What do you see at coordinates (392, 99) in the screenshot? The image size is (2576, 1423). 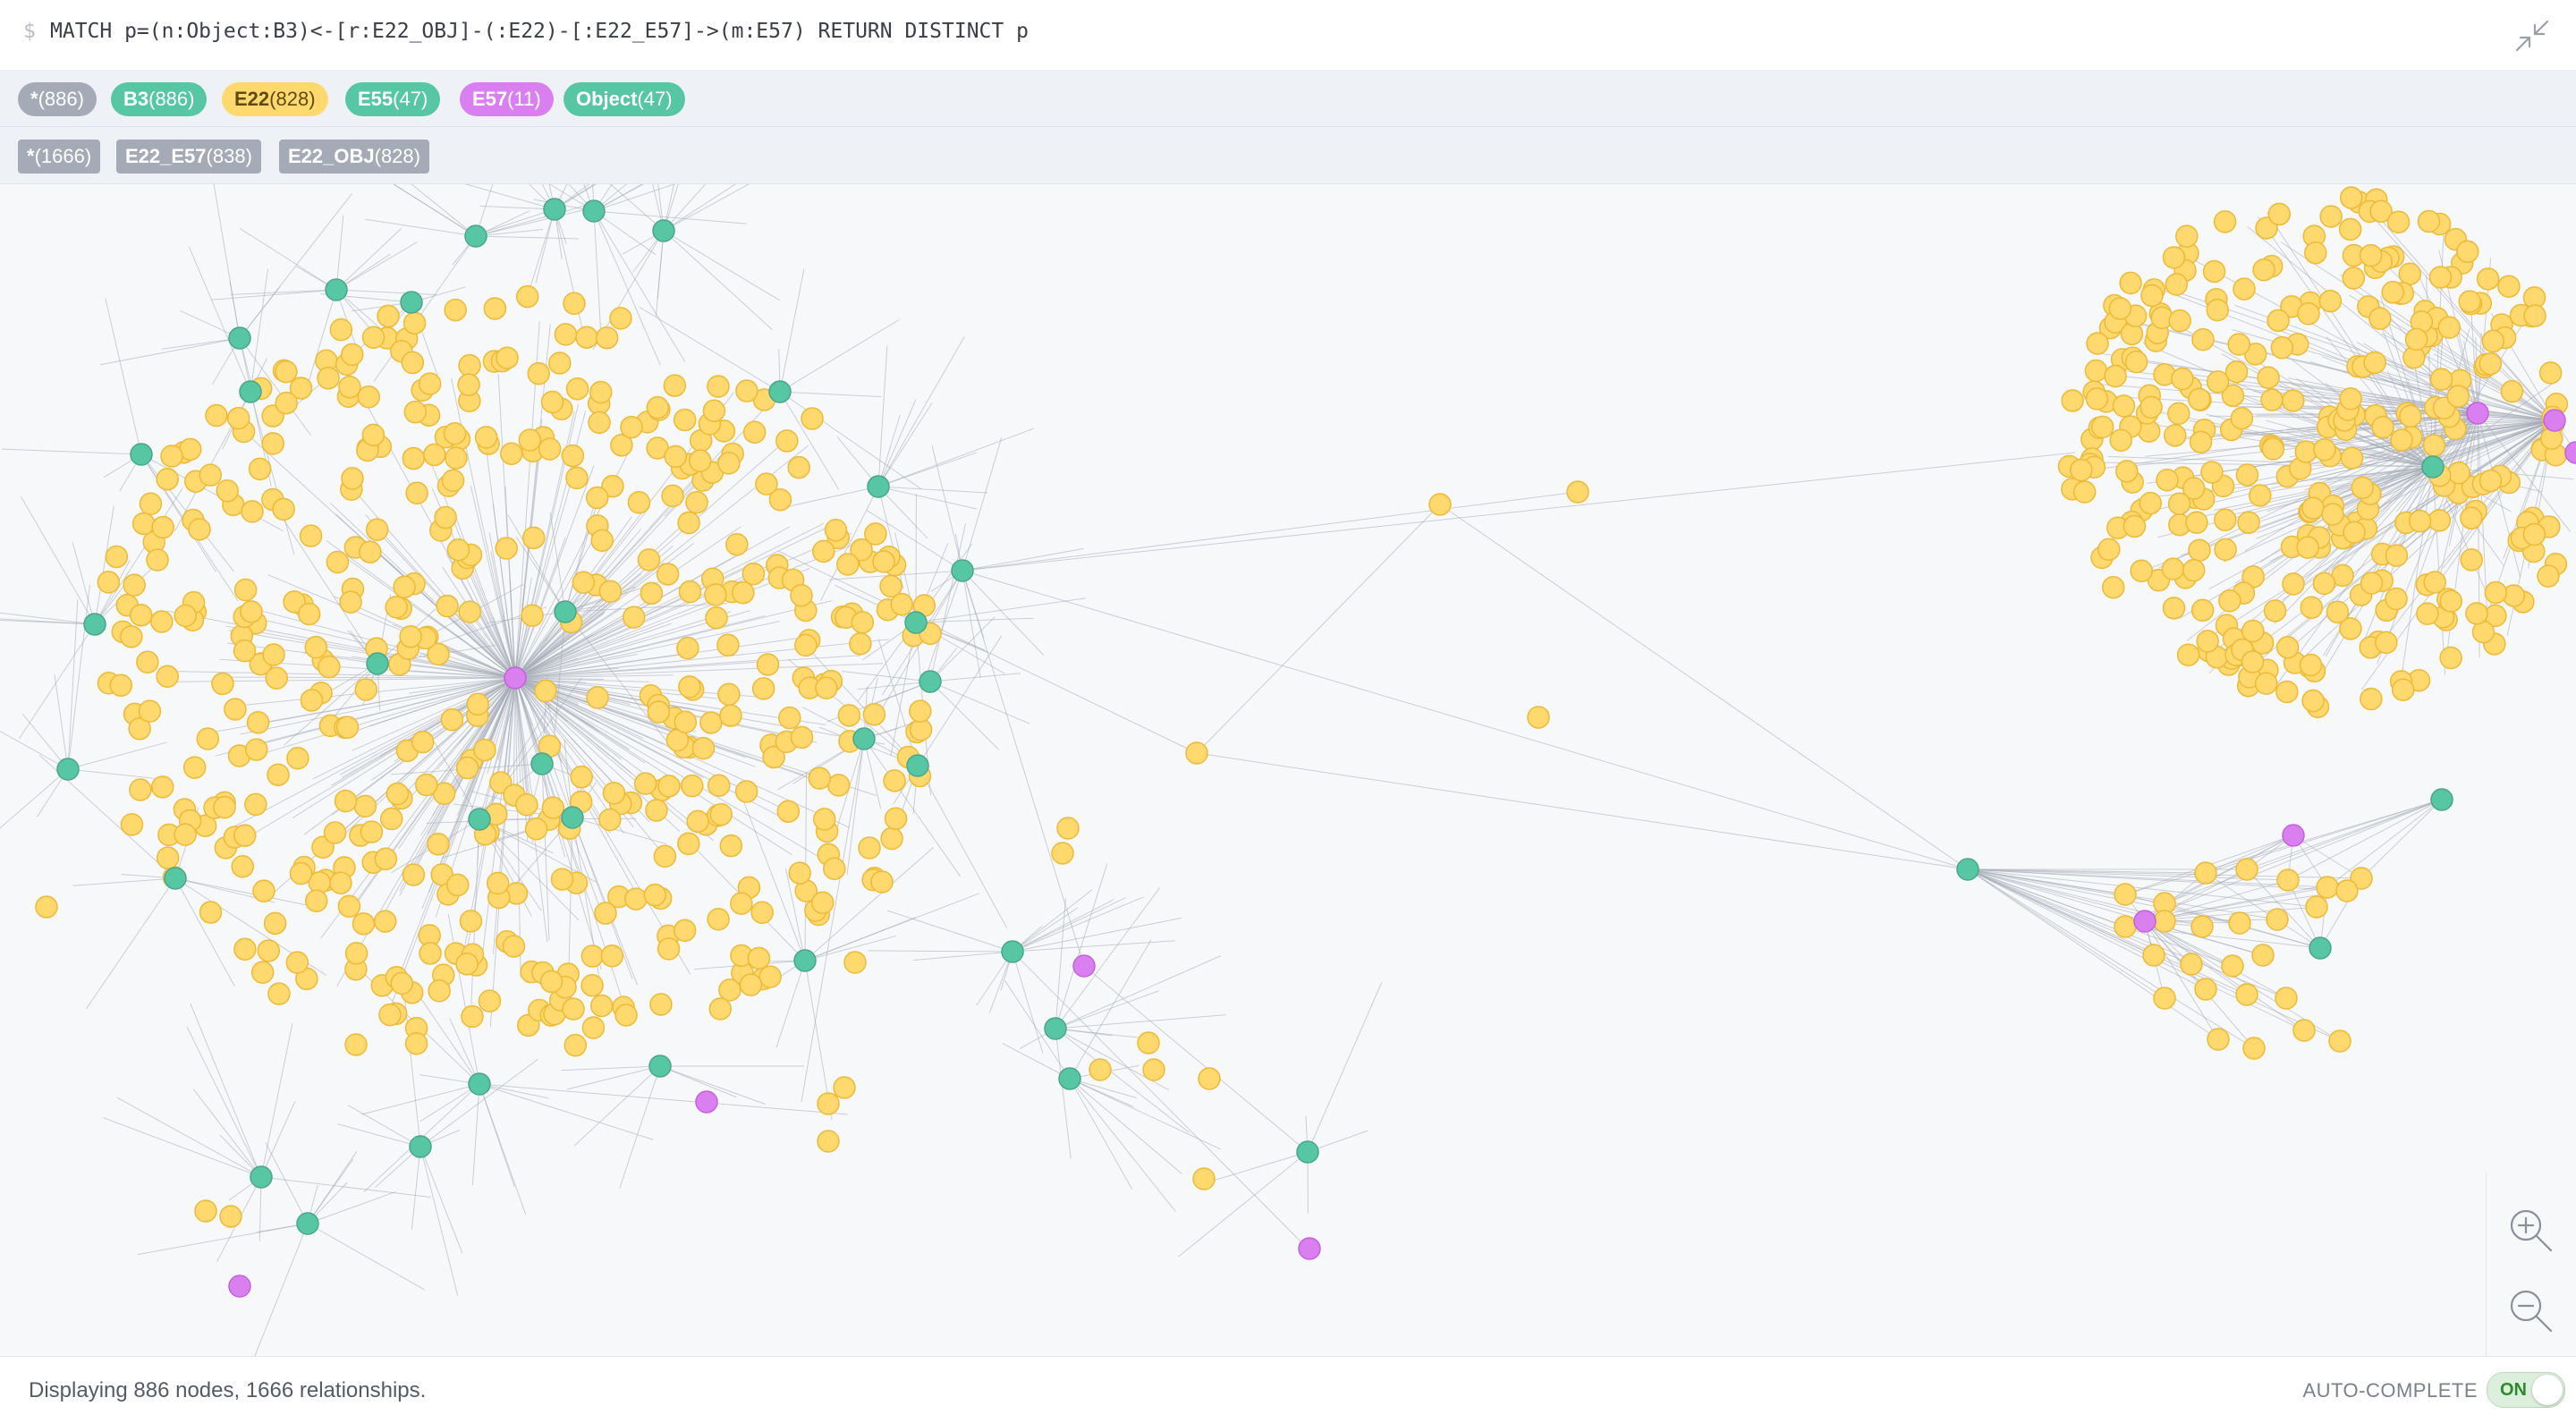 I see `node-label-pill: E55(47)` at bounding box center [392, 99].